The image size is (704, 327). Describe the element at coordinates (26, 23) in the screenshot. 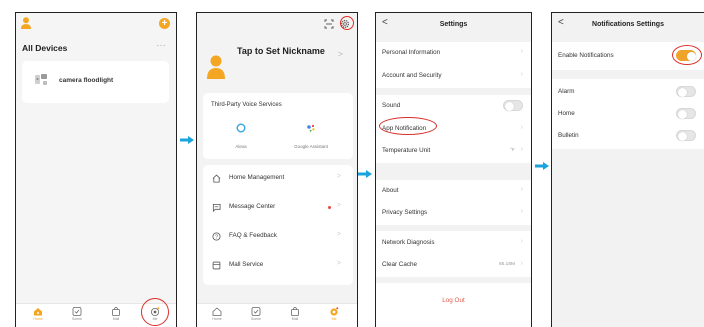

I see `user-avatar-icon` at that location.